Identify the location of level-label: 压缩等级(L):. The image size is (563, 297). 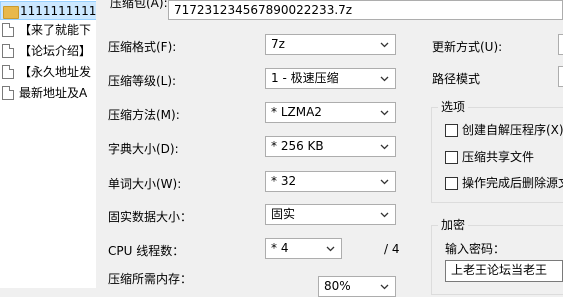
(142, 81).